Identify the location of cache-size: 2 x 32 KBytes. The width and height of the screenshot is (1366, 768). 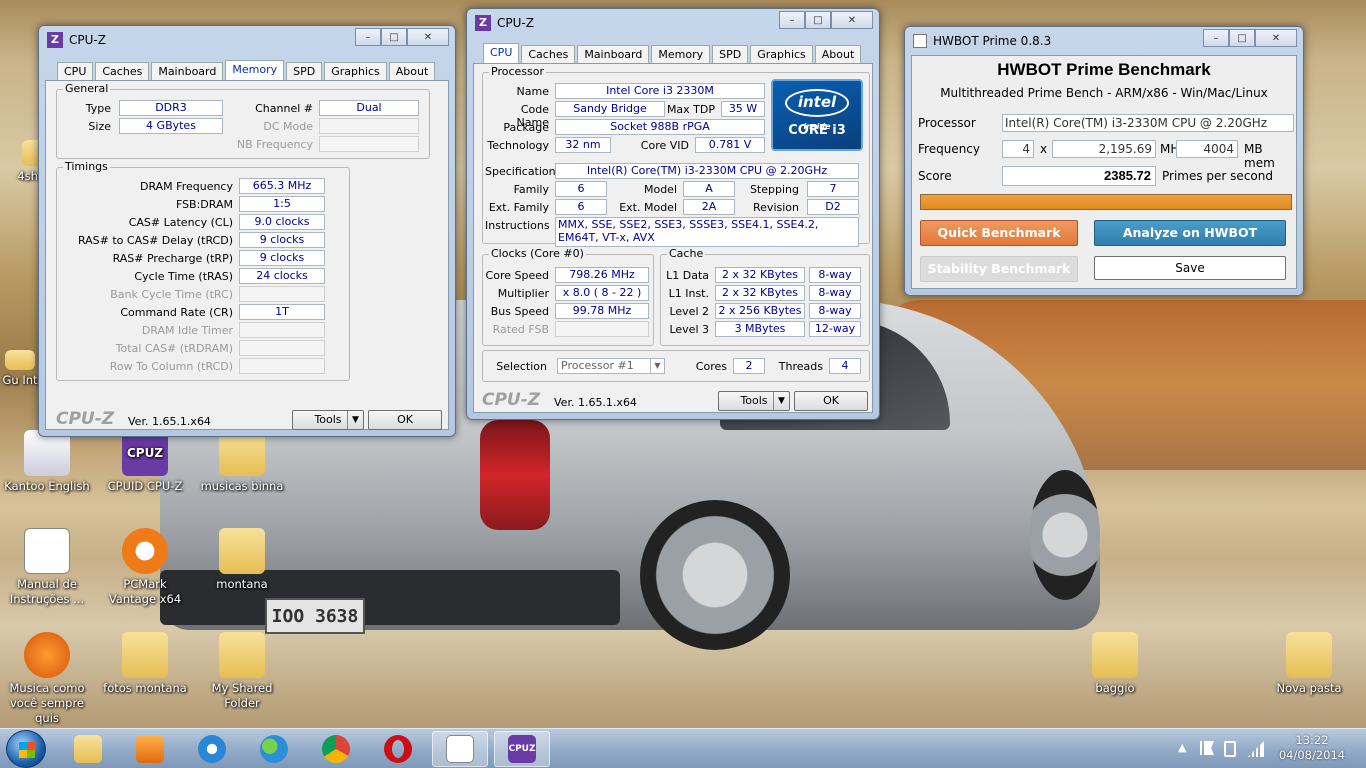
(760, 275).